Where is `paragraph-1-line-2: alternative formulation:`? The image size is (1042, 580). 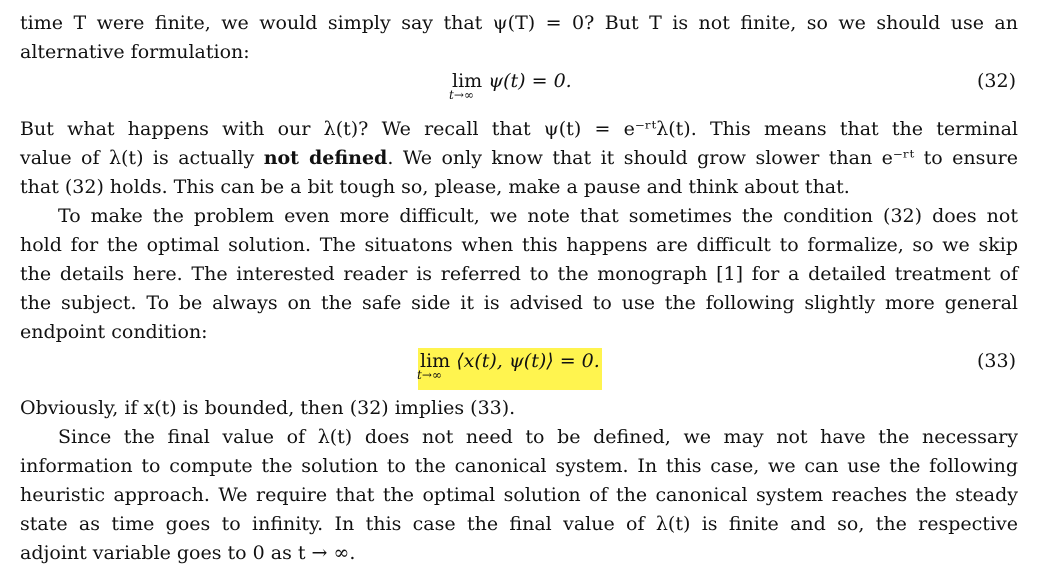
paragraph-1-line-2: alternative formulation: is located at coordinates (135, 52).